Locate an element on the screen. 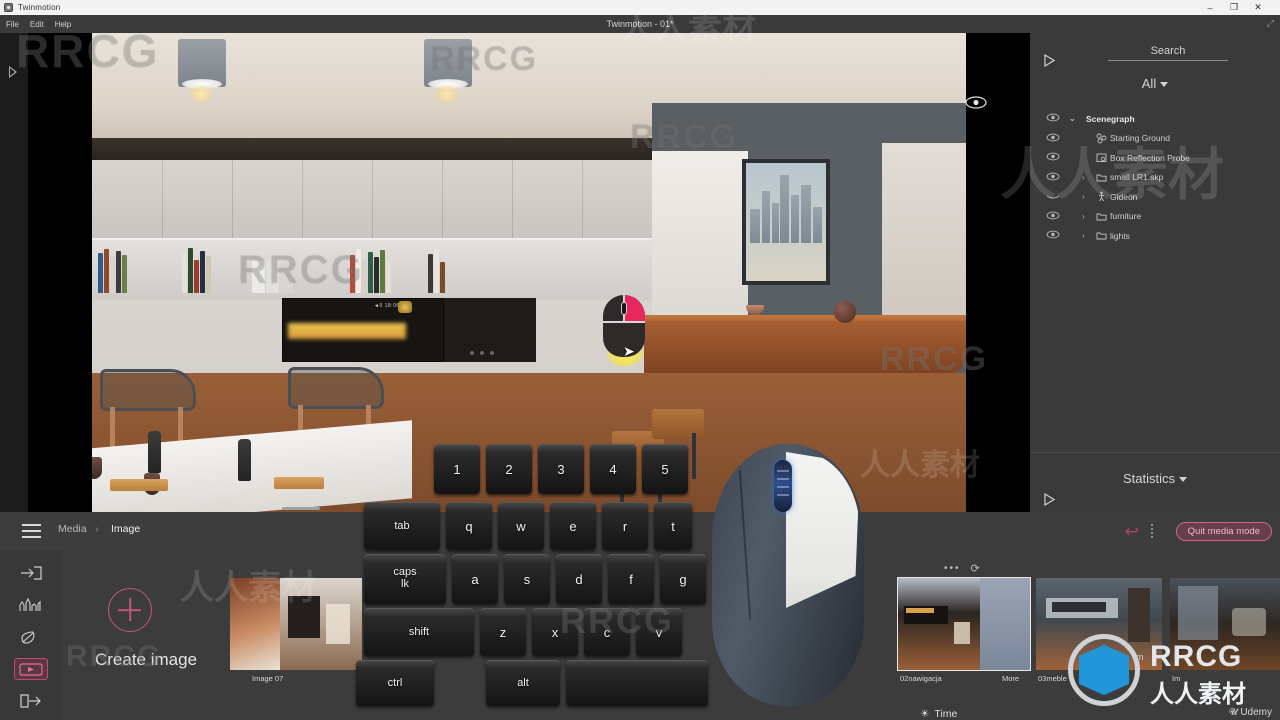  menu-item-help: Help is located at coordinates (63, 24).